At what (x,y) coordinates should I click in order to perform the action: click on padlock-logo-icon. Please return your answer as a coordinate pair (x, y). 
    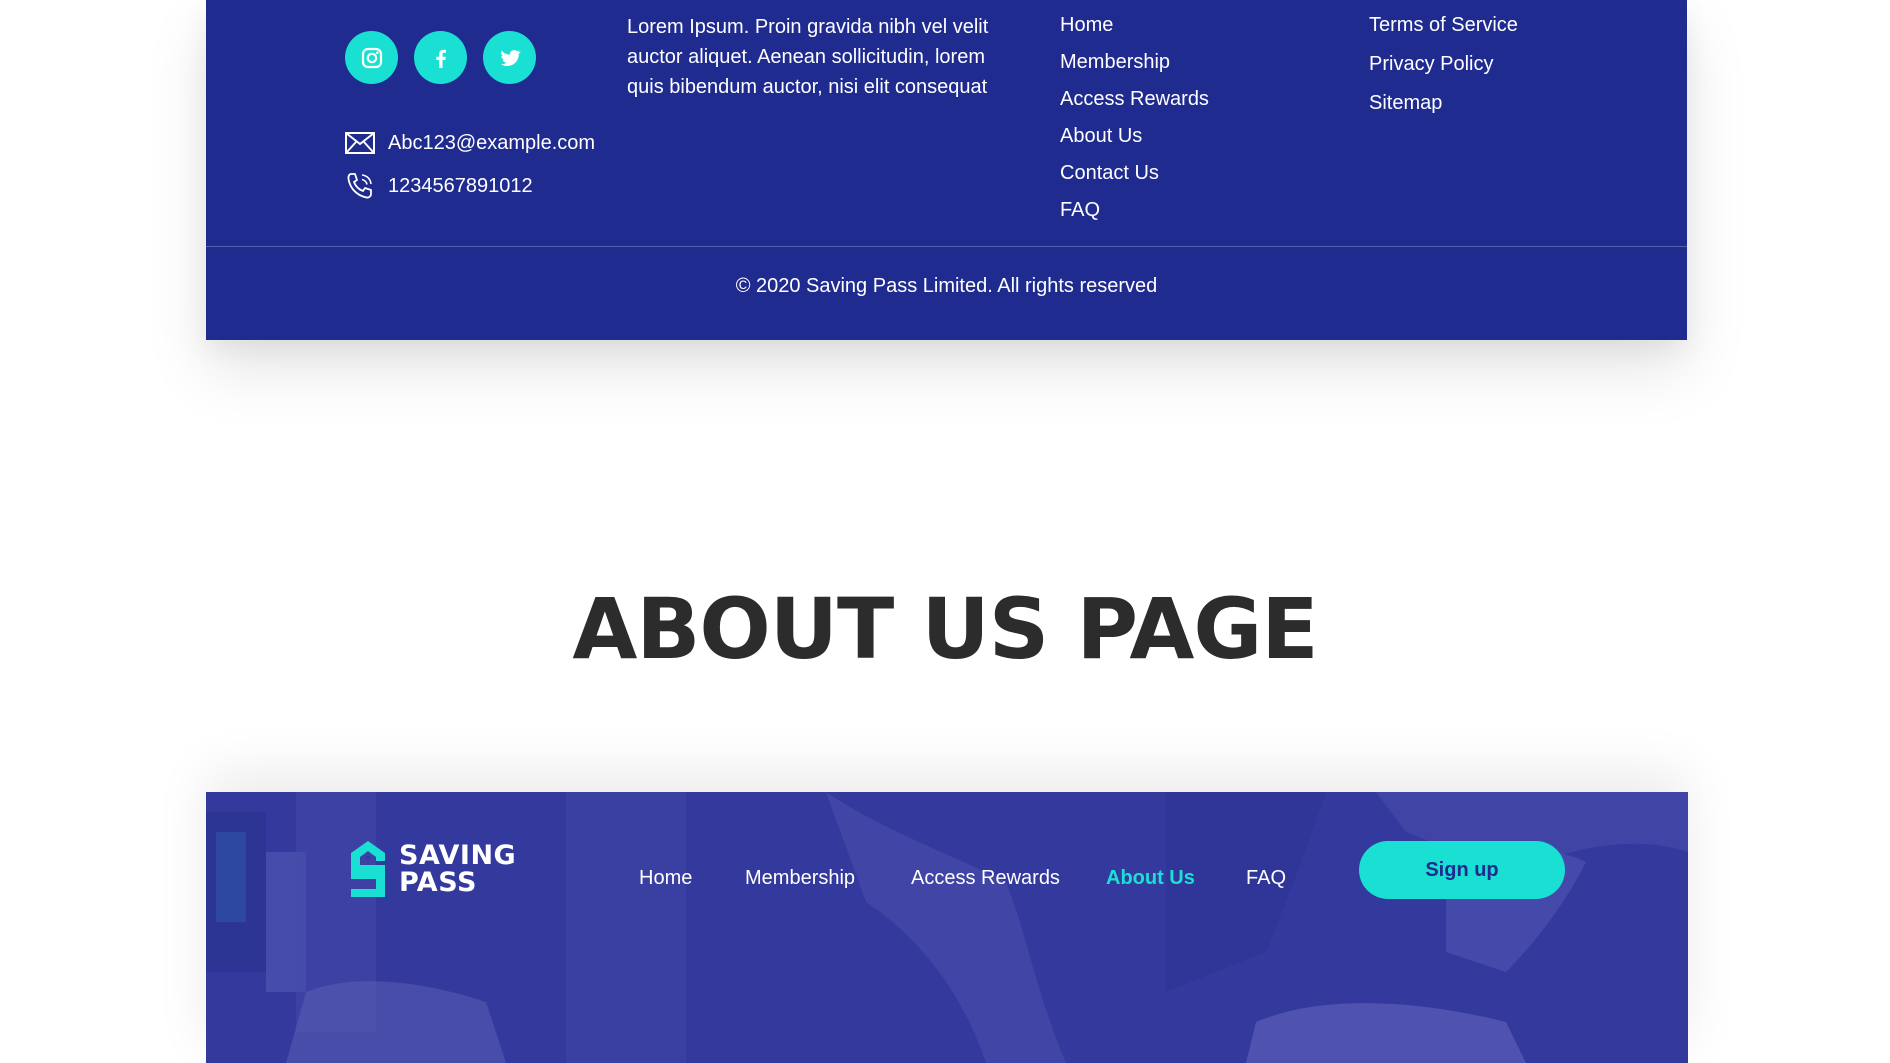
    Looking at the image, I should click on (368, 869).